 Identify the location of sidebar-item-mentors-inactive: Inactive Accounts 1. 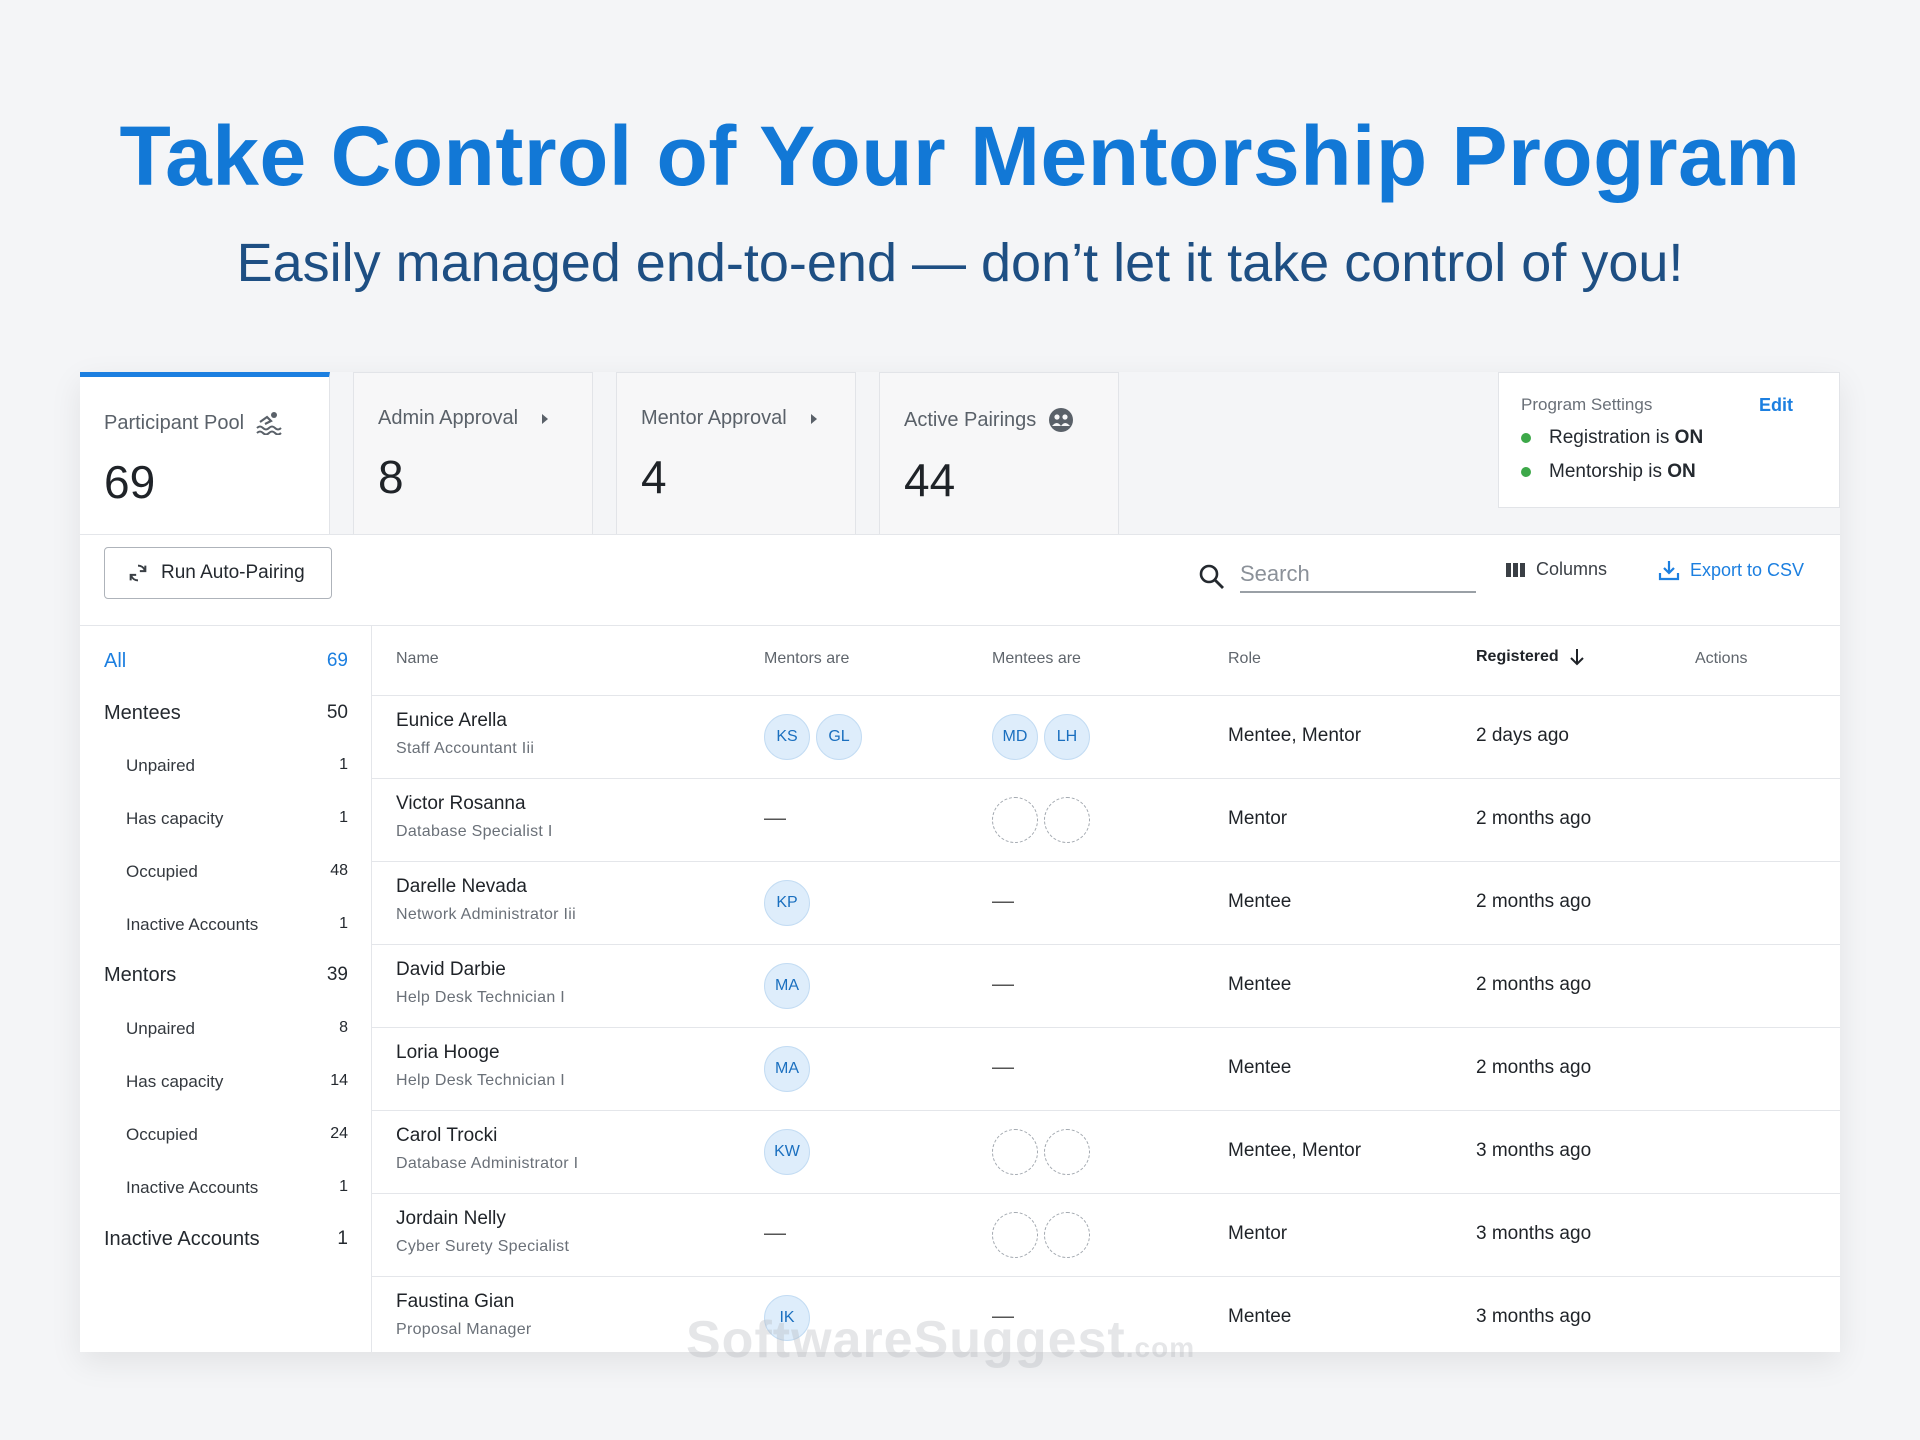
(226, 1188).